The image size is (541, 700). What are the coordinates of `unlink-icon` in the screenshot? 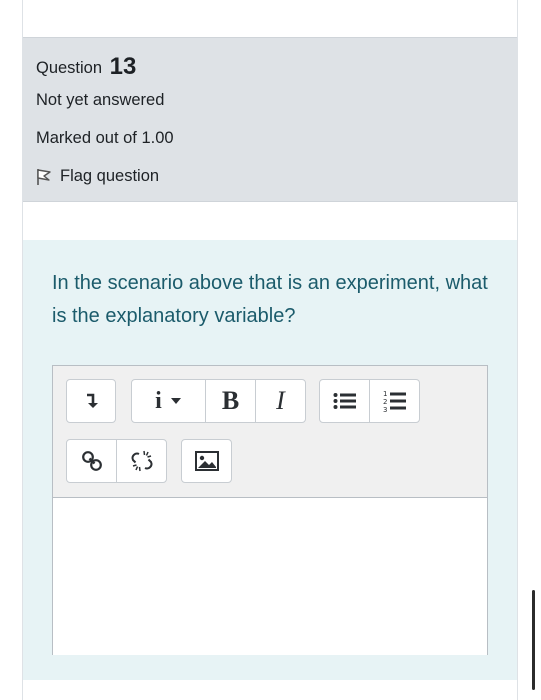 It's located at (141, 461).